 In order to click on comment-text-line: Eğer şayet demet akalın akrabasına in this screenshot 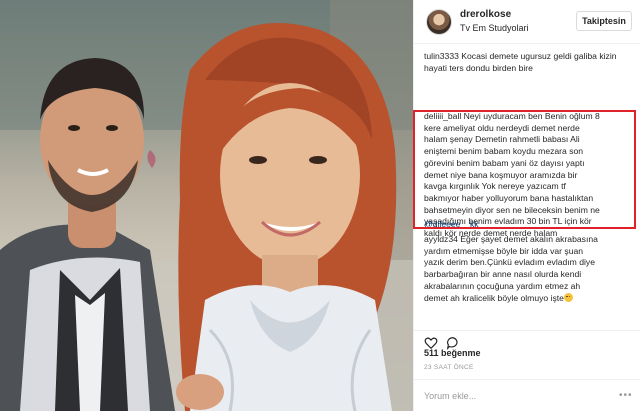, I will do `click(527, 239)`.